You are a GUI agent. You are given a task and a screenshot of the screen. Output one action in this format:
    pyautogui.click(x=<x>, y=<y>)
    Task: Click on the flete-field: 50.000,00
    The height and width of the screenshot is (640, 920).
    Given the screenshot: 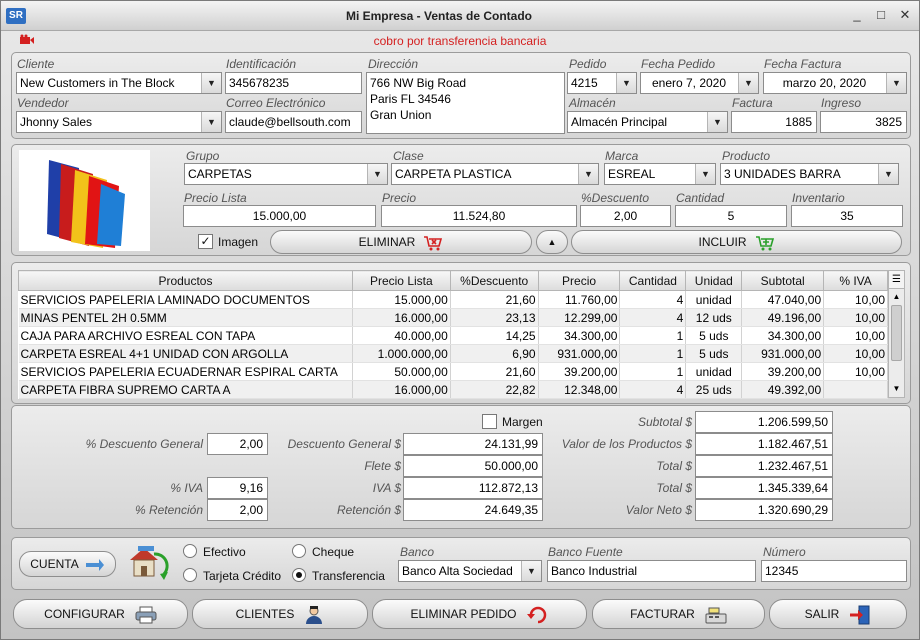 What is the action you would take?
    pyautogui.click(x=473, y=466)
    